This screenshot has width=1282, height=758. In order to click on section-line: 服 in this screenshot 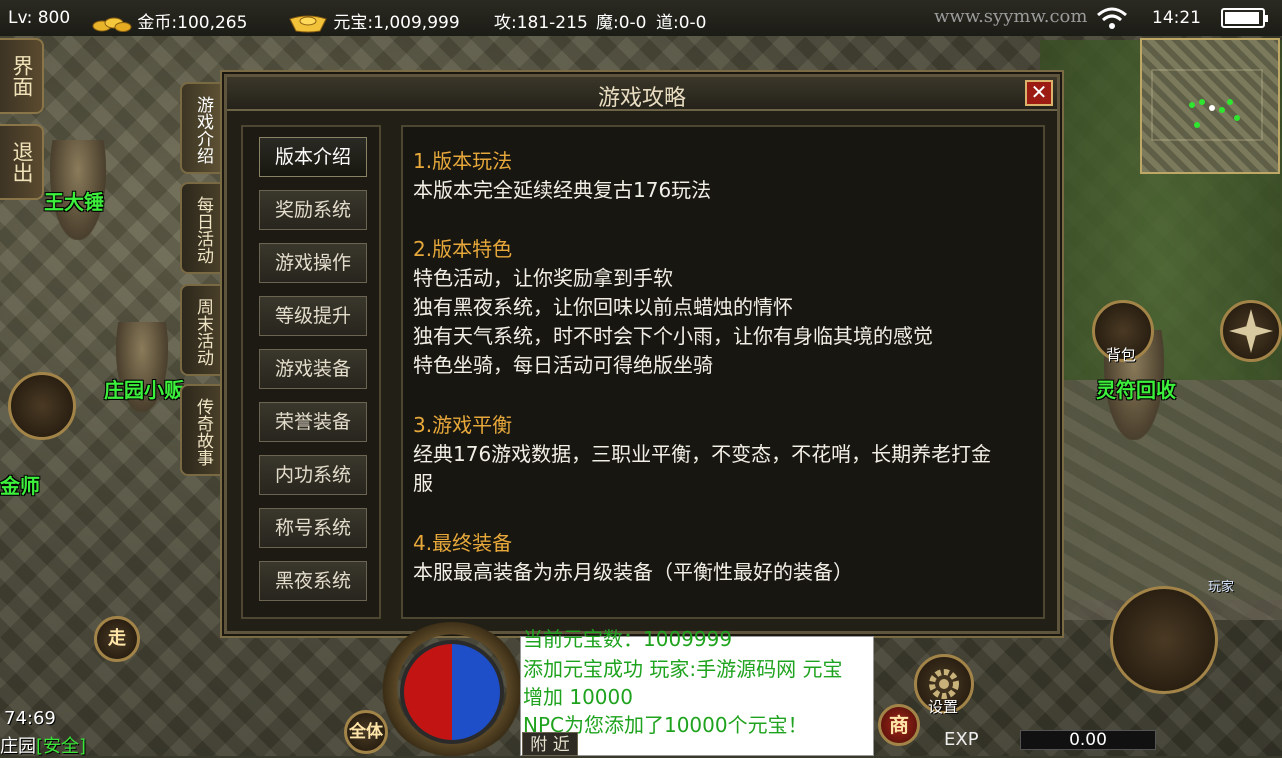, I will do `click(423, 483)`.